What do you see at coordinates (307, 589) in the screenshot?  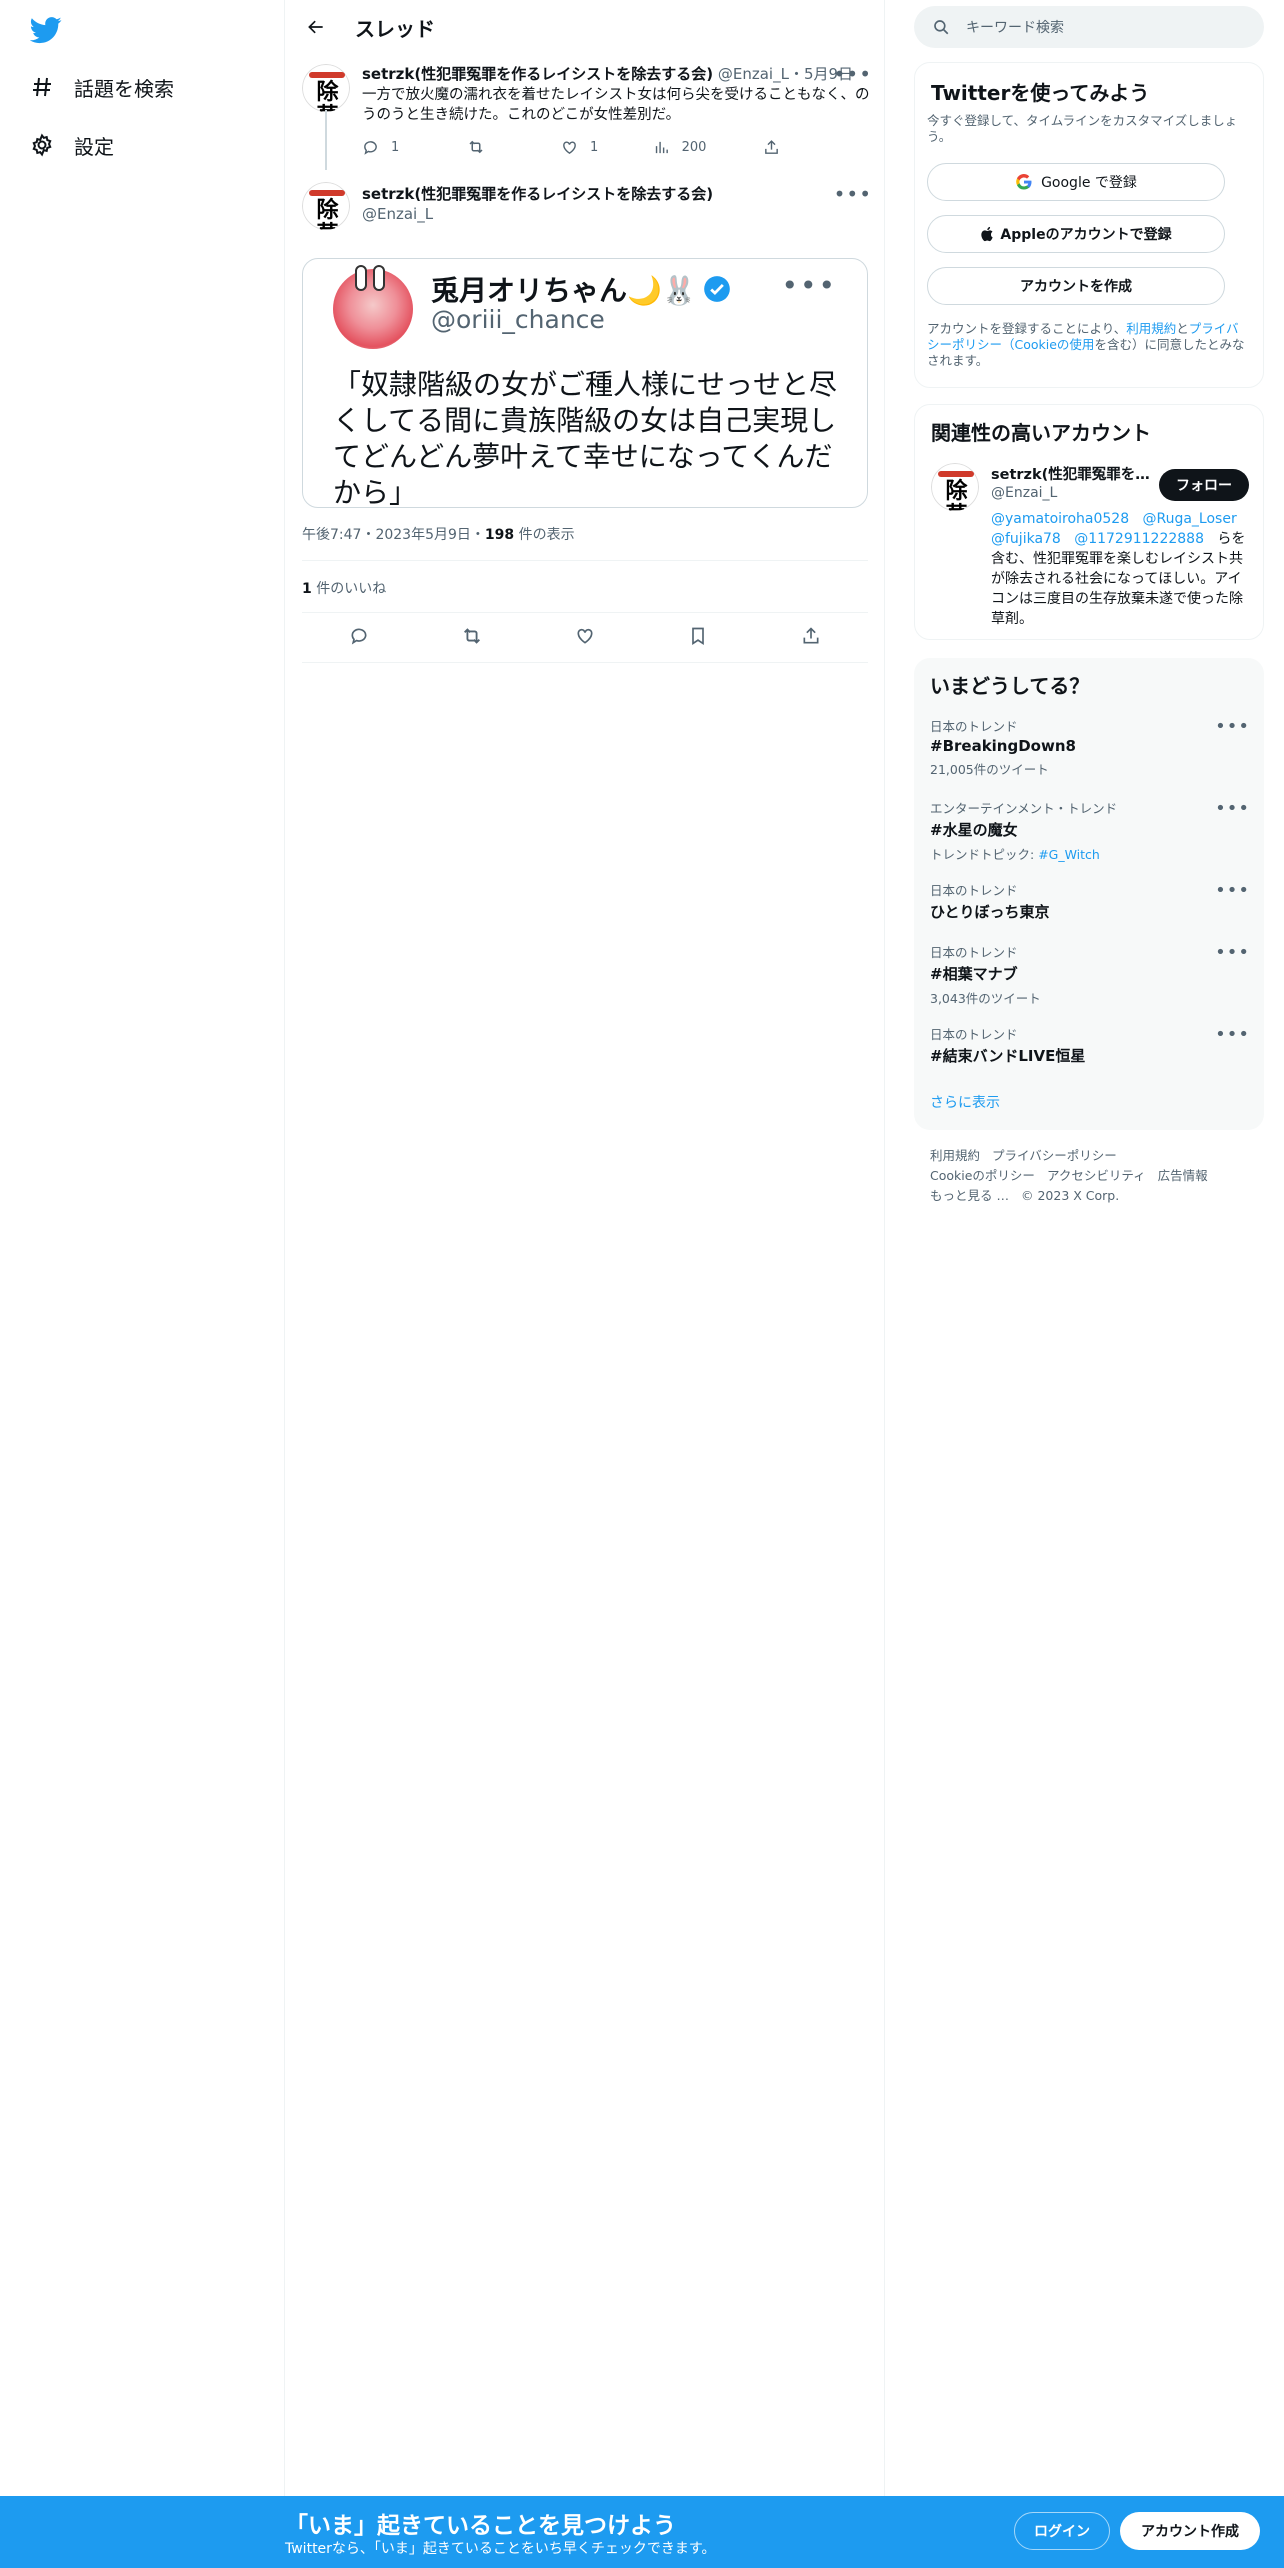 I see `likes-count: 1` at bounding box center [307, 589].